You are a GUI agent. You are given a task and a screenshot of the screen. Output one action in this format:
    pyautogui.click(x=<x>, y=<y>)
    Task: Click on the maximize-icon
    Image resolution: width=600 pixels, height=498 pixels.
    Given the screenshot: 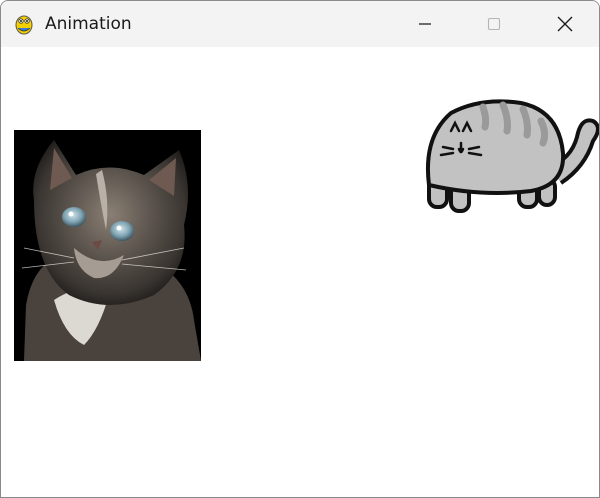 What is the action you would take?
    pyautogui.click(x=494, y=24)
    